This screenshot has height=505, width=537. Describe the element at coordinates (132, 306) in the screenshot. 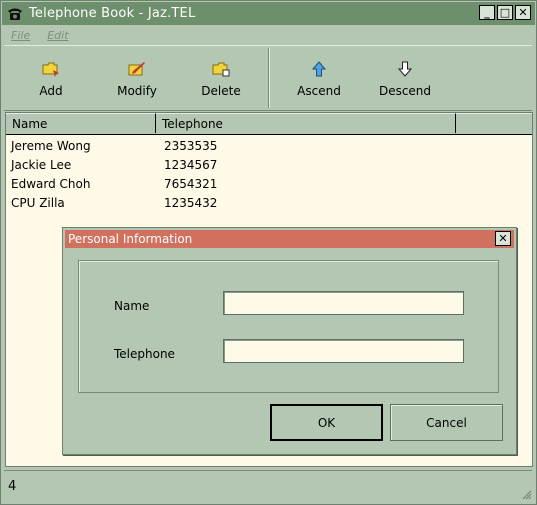

I see `name-label: Name` at that location.